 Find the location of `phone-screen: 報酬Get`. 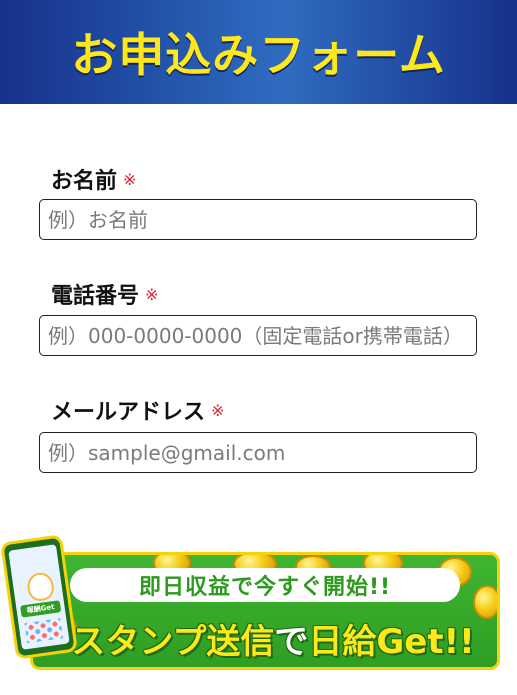

phone-screen: 報酬Get is located at coordinates (39, 597).